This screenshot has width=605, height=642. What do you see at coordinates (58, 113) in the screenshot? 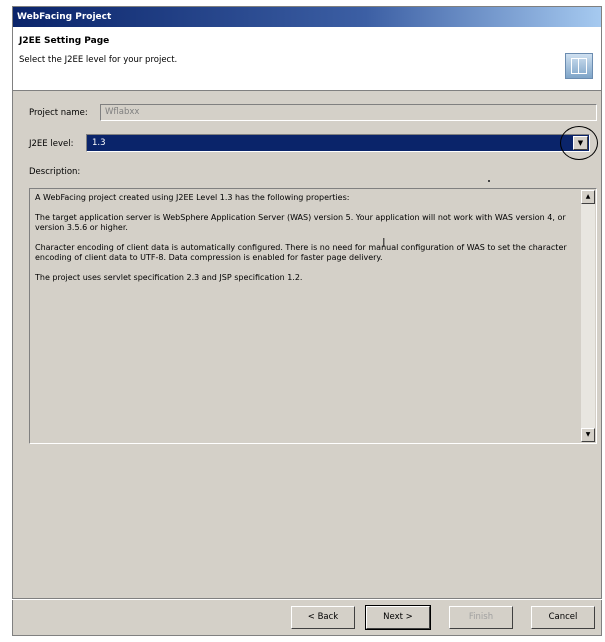
I see `project-name-label: Project name:` at bounding box center [58, 113].